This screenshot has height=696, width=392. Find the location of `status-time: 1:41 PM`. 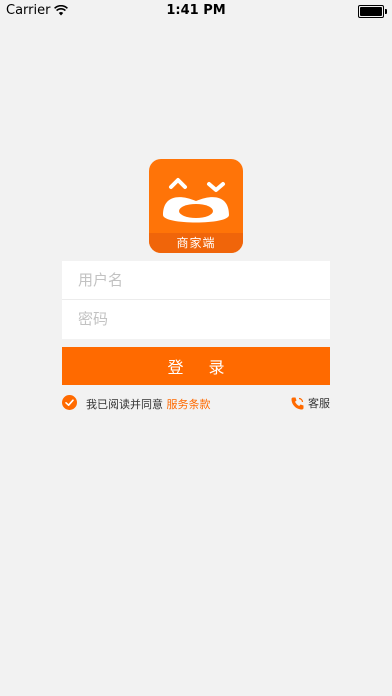

status-time: 1:41 PM is located at coordinates (196, 10).